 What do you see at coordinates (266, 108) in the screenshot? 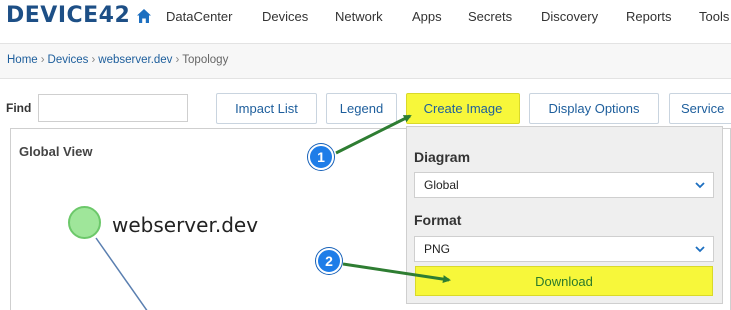
I see `impact-list-button: Impact List` at bounding box center [266, 108].